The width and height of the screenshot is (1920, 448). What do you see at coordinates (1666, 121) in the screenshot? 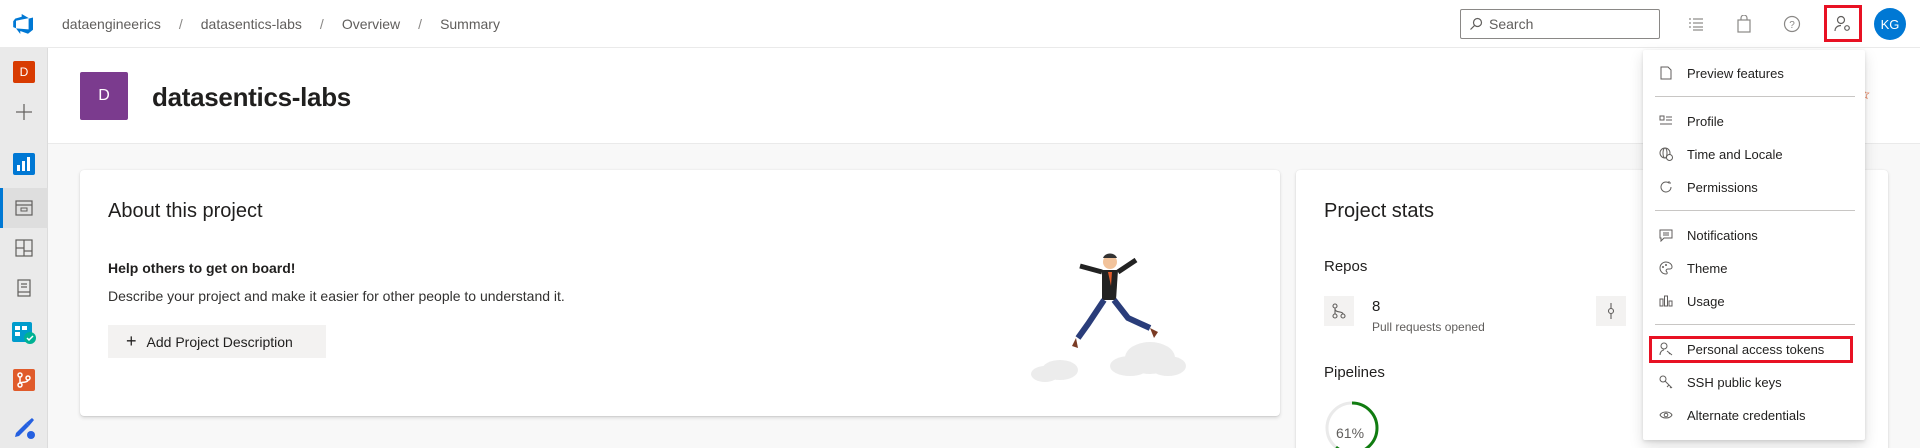
I see `profile-card-icon` at bounding box center [1666, 121].